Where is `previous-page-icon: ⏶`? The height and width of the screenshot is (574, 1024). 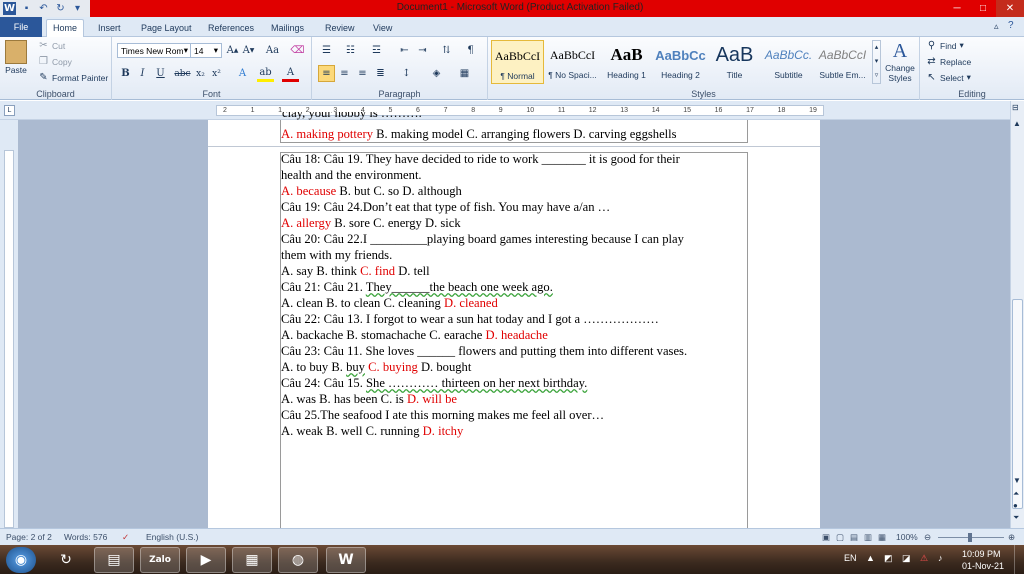
previous-page-icon: ⏶ is located at coordinates (1016, 494).